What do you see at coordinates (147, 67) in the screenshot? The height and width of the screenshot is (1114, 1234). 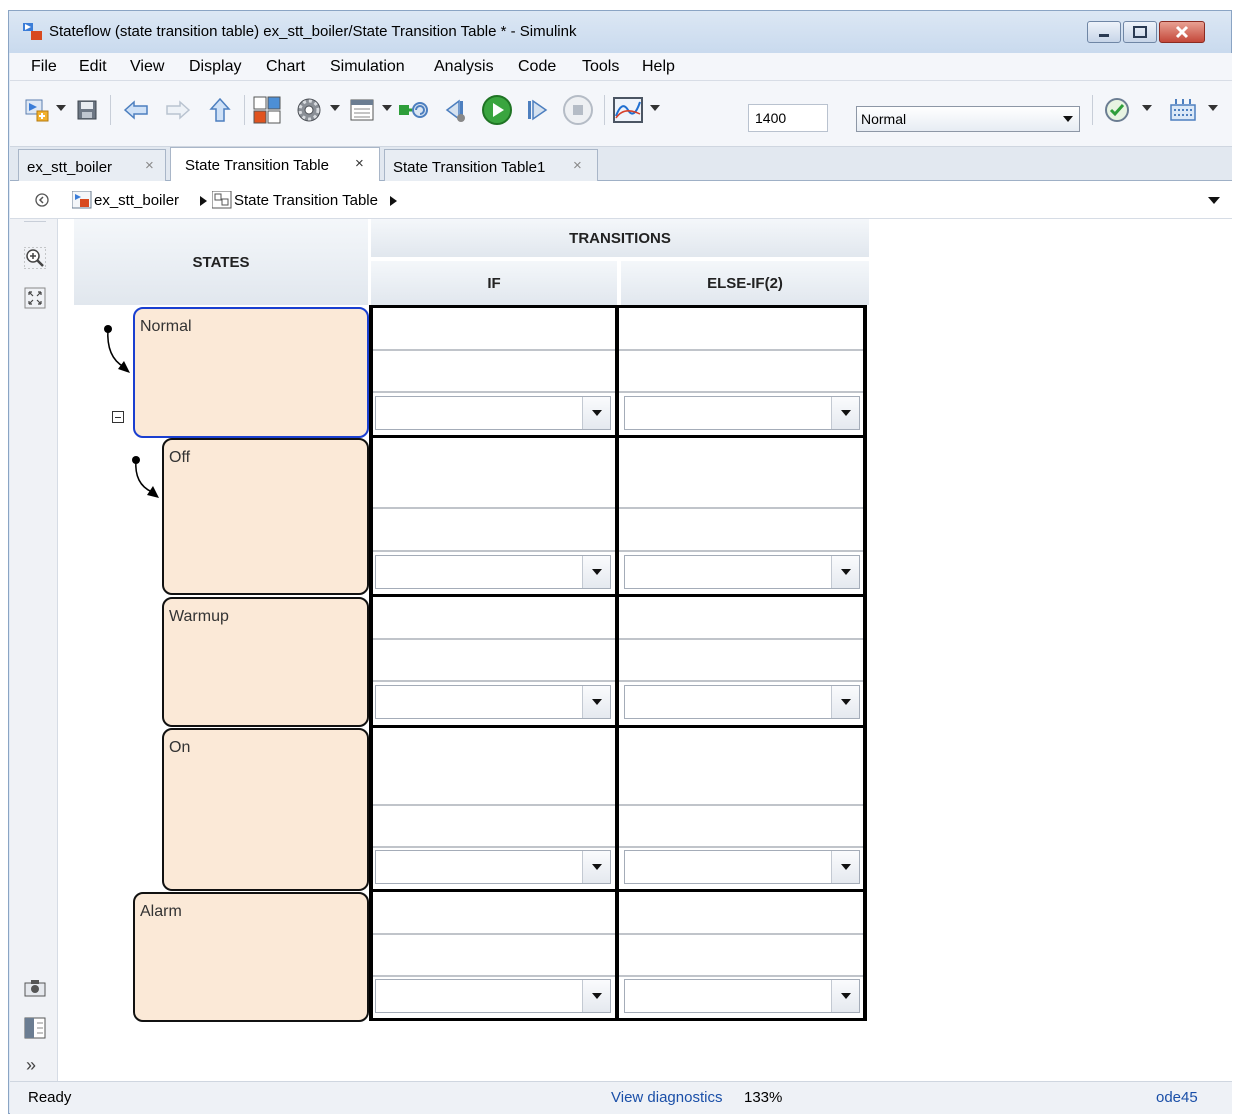 I see `menu-view: View` at bounding box center [147, 67].